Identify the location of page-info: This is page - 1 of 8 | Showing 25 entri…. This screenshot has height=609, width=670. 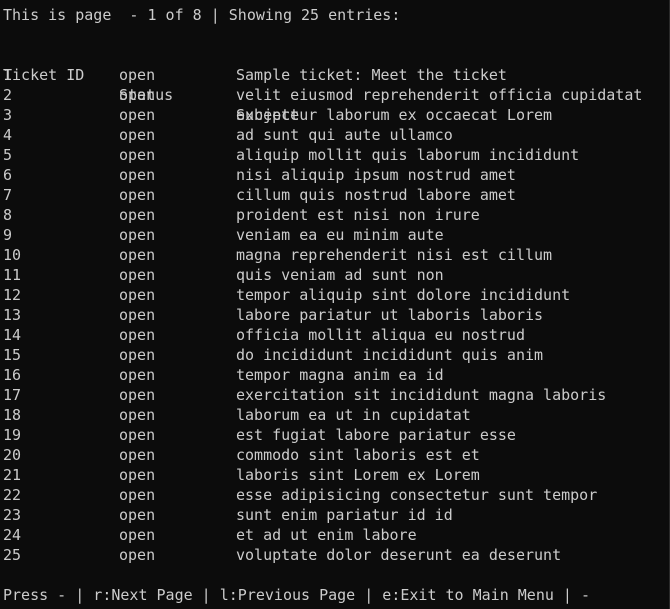
(202, 15).